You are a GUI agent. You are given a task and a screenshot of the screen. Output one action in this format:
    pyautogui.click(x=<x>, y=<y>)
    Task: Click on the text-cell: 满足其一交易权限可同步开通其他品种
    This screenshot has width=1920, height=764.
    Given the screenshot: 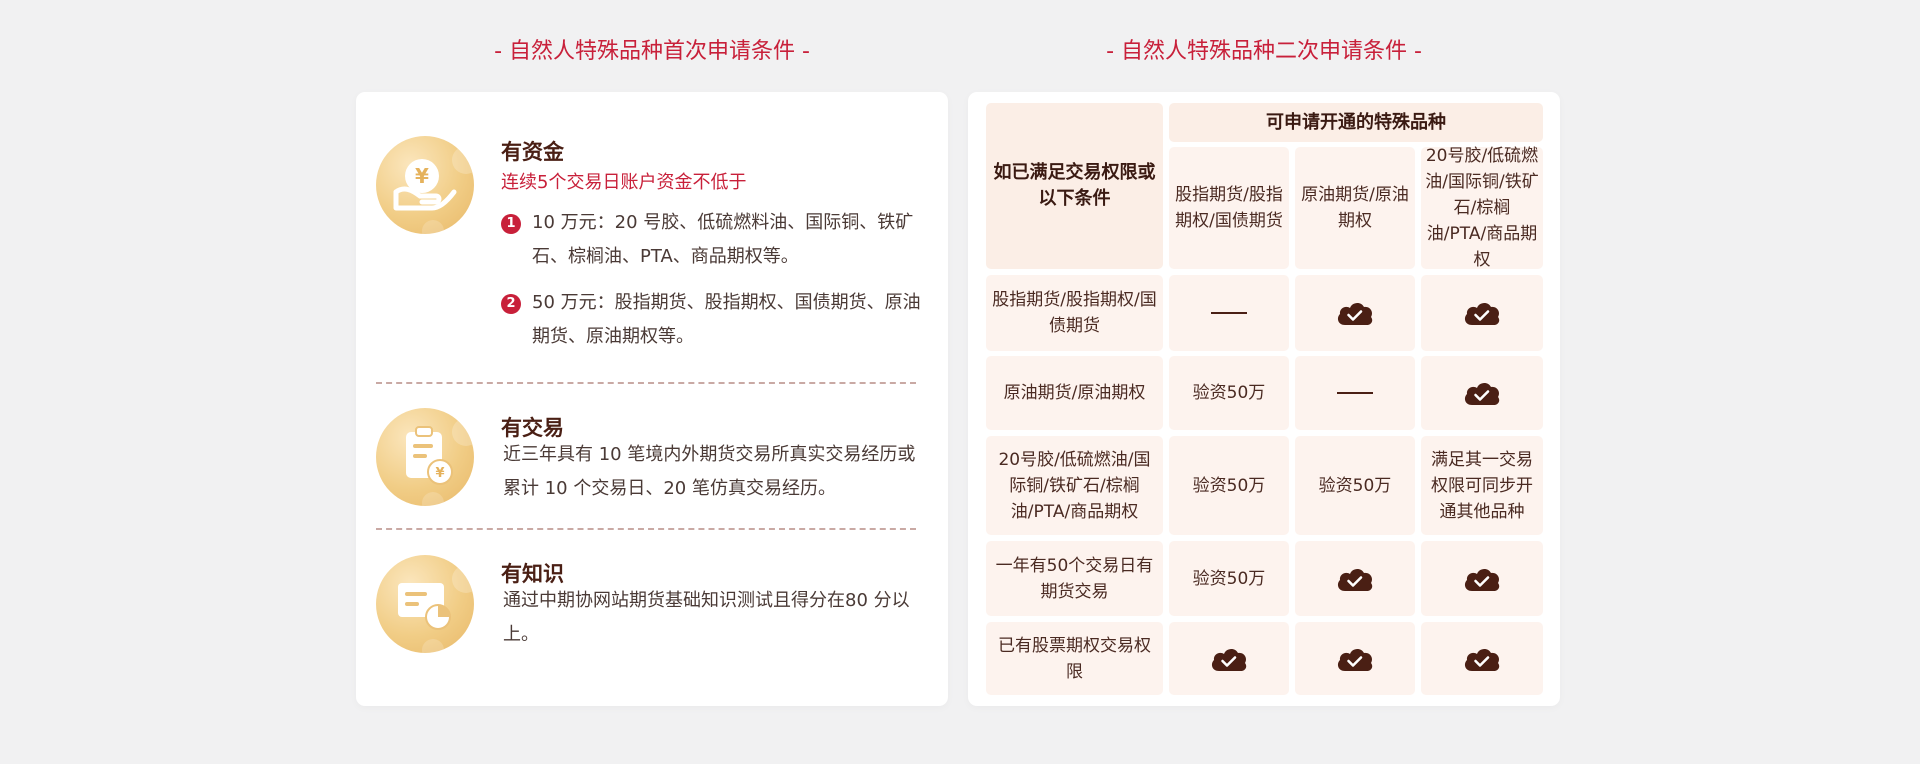 What is the action you would take?
    pyautogui.click(x=1482, y=485)
    